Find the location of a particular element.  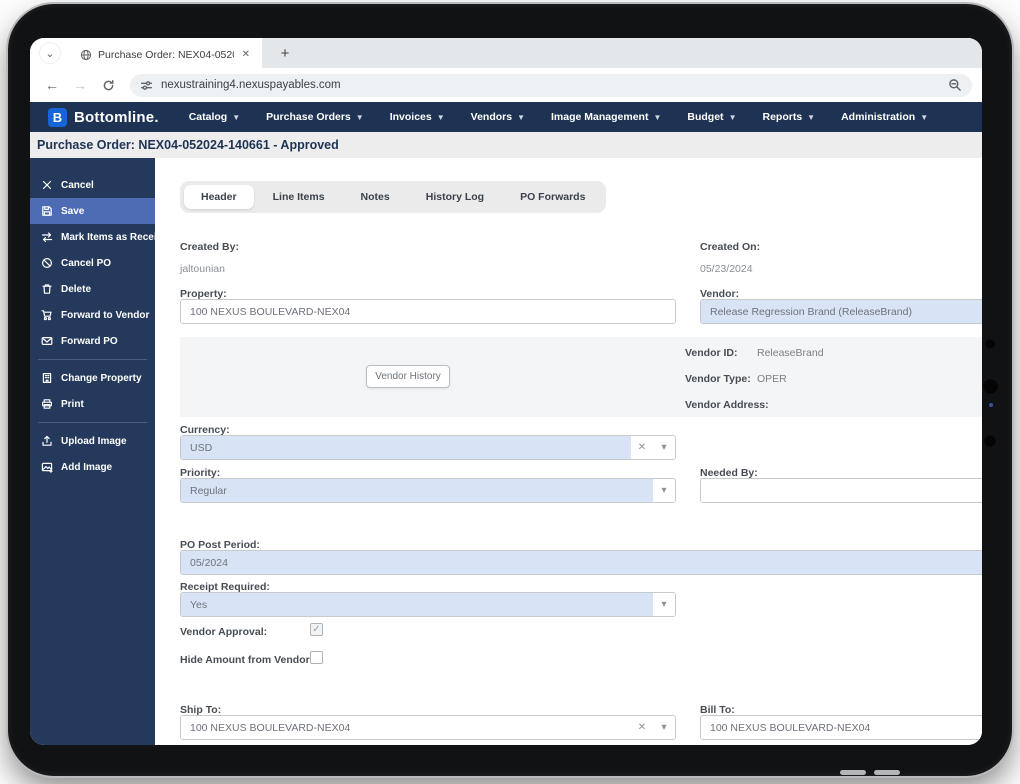

hide-amount-checkbox is located at coordinates (316, 657).